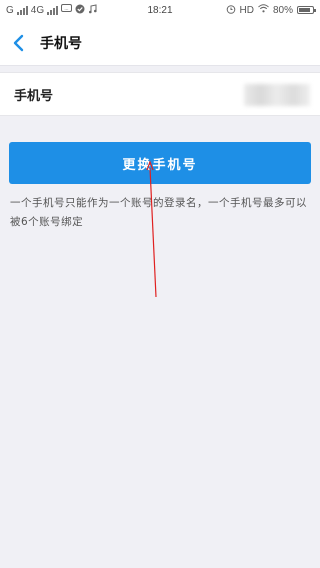 This screenshot has height=568, width=320. What do you see at coordinates (246, 10) in the screenshot?
I see `hd-label: HD` at bounding box center [246, 10].